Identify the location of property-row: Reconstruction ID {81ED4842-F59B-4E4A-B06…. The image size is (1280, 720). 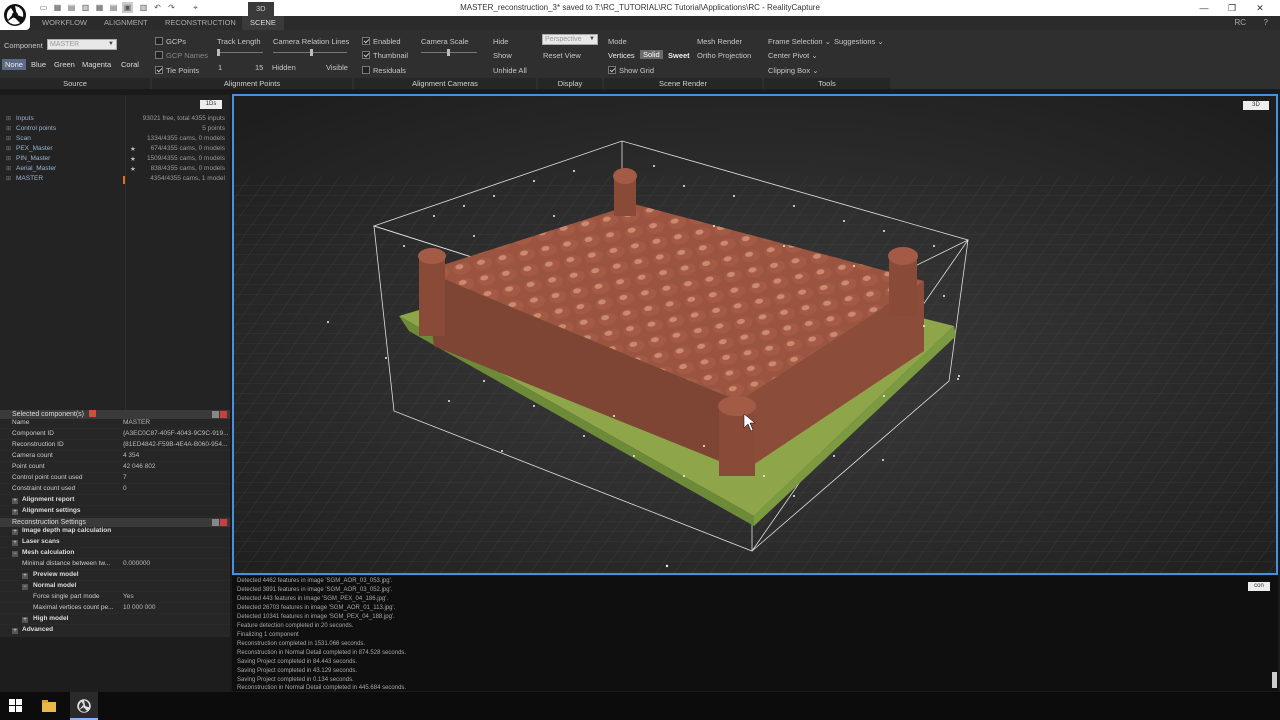
(115, 446).